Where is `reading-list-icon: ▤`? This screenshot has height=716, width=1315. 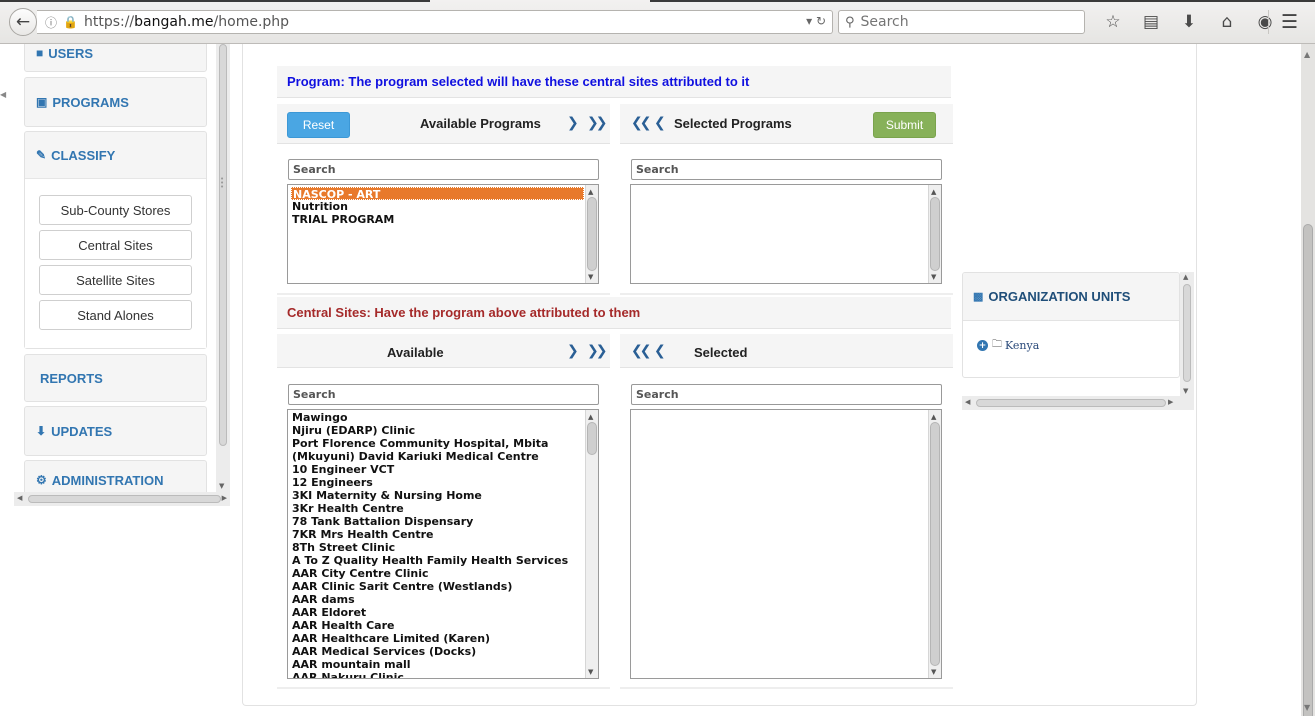 reading-list-icon: ▤ is located at coordinates (1151, 22).